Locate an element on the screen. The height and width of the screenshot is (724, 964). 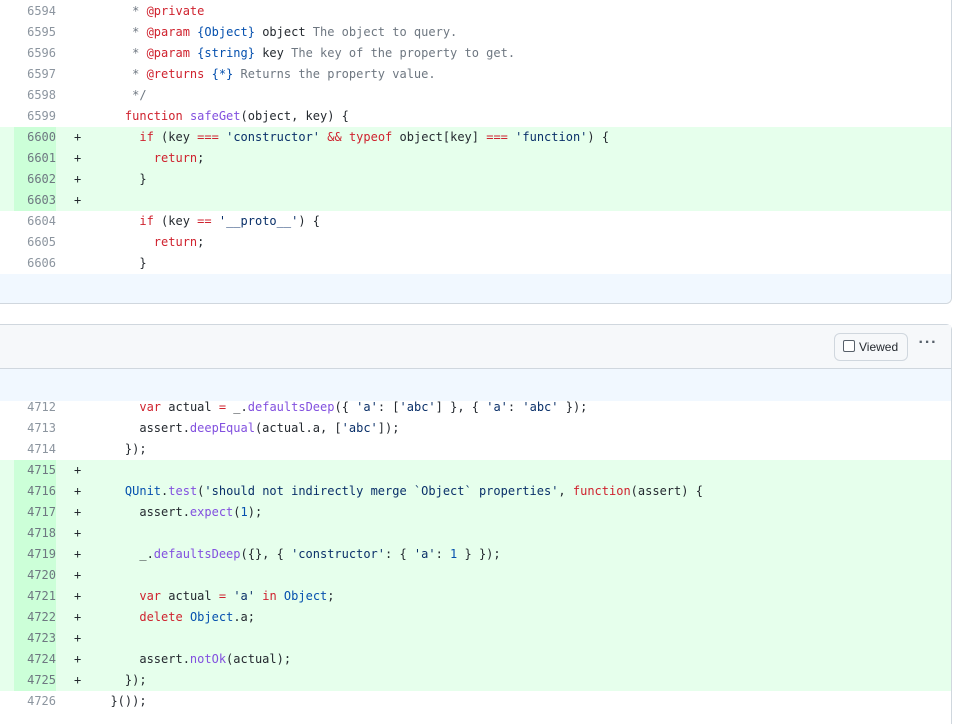
line-number: 6604 is located at coordinates (28, 221).